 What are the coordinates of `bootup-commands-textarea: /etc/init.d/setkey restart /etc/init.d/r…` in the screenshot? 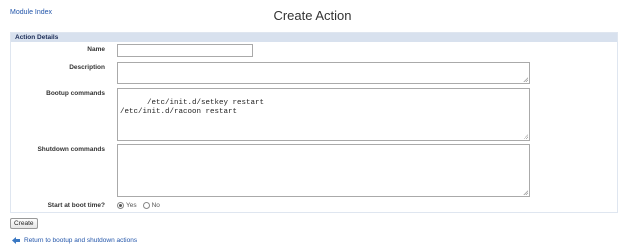 It's located at (323, 114).